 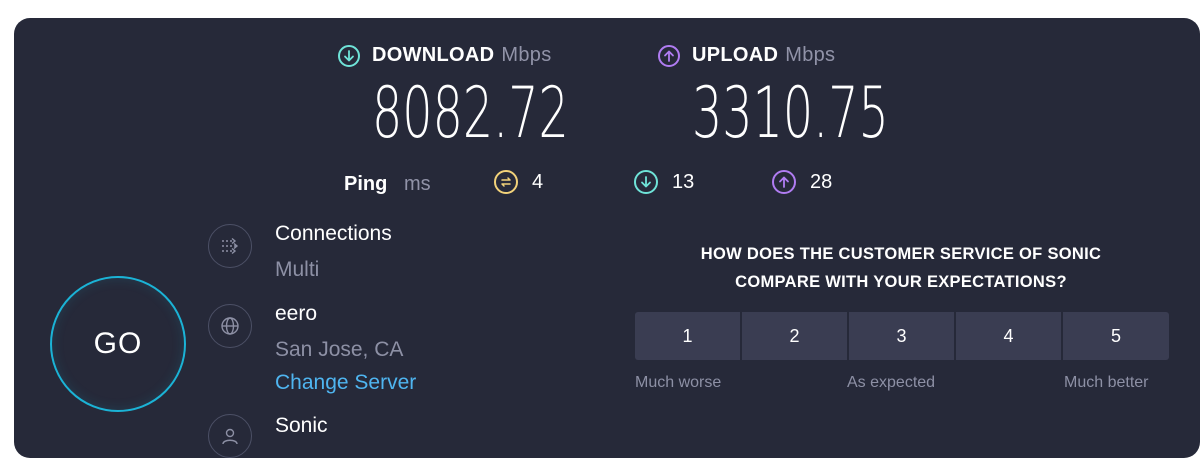 I want to click on ping-upload-icon, so click(x=784, y=182).